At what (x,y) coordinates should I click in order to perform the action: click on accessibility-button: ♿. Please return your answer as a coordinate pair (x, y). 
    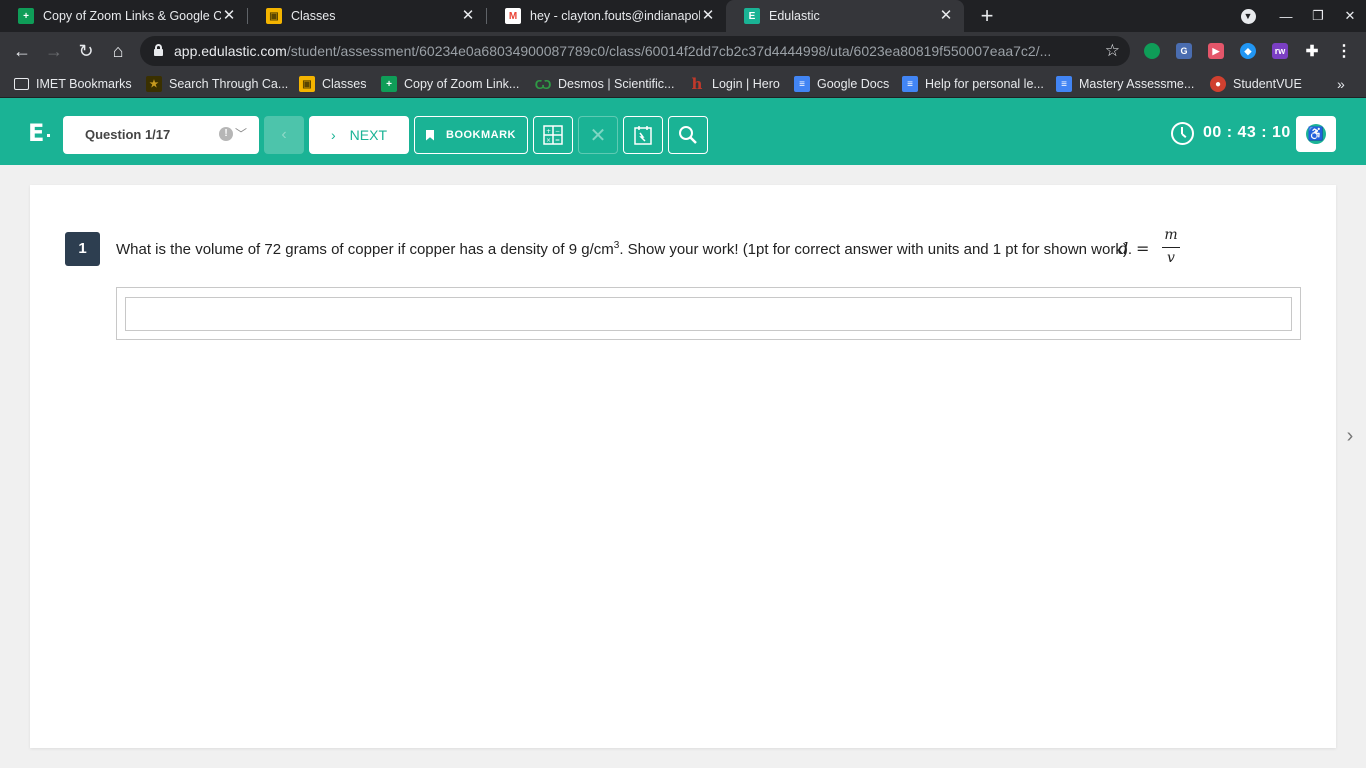
    Looking at the image, I should click on (1316, 134).